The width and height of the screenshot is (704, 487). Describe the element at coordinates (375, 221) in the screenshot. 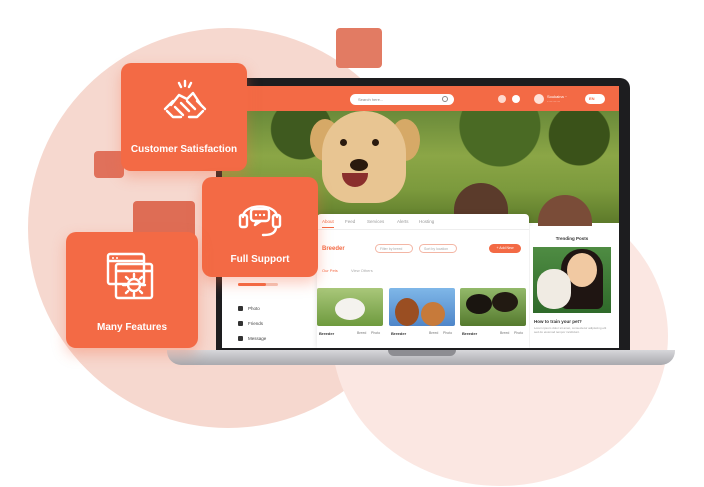

I see `tab-services: Services` at that location.